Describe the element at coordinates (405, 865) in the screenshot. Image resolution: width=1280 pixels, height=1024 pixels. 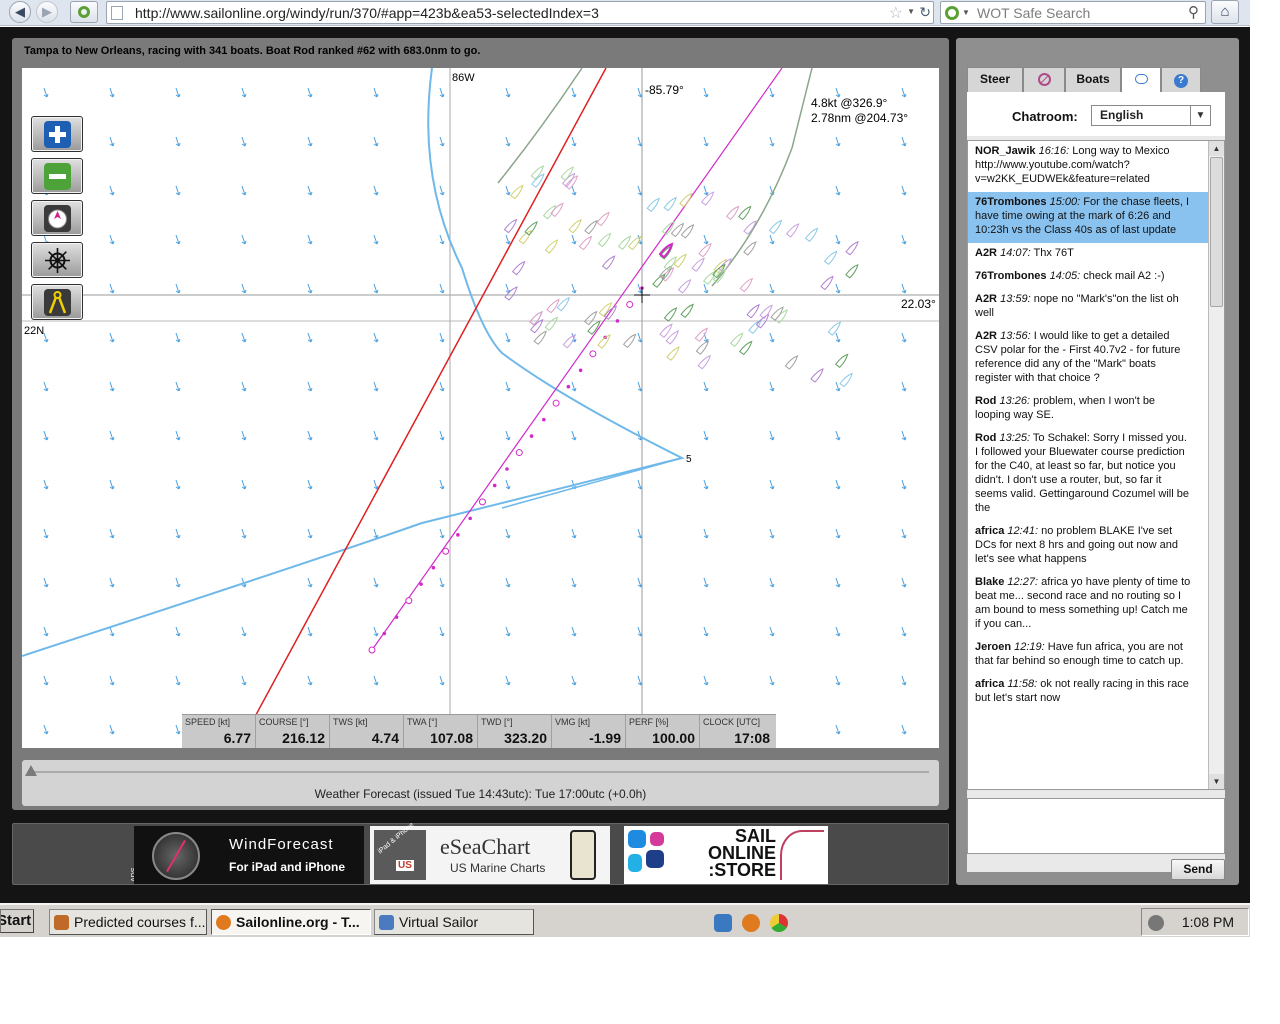
I see `eseachart-badge-label: US` at that location.